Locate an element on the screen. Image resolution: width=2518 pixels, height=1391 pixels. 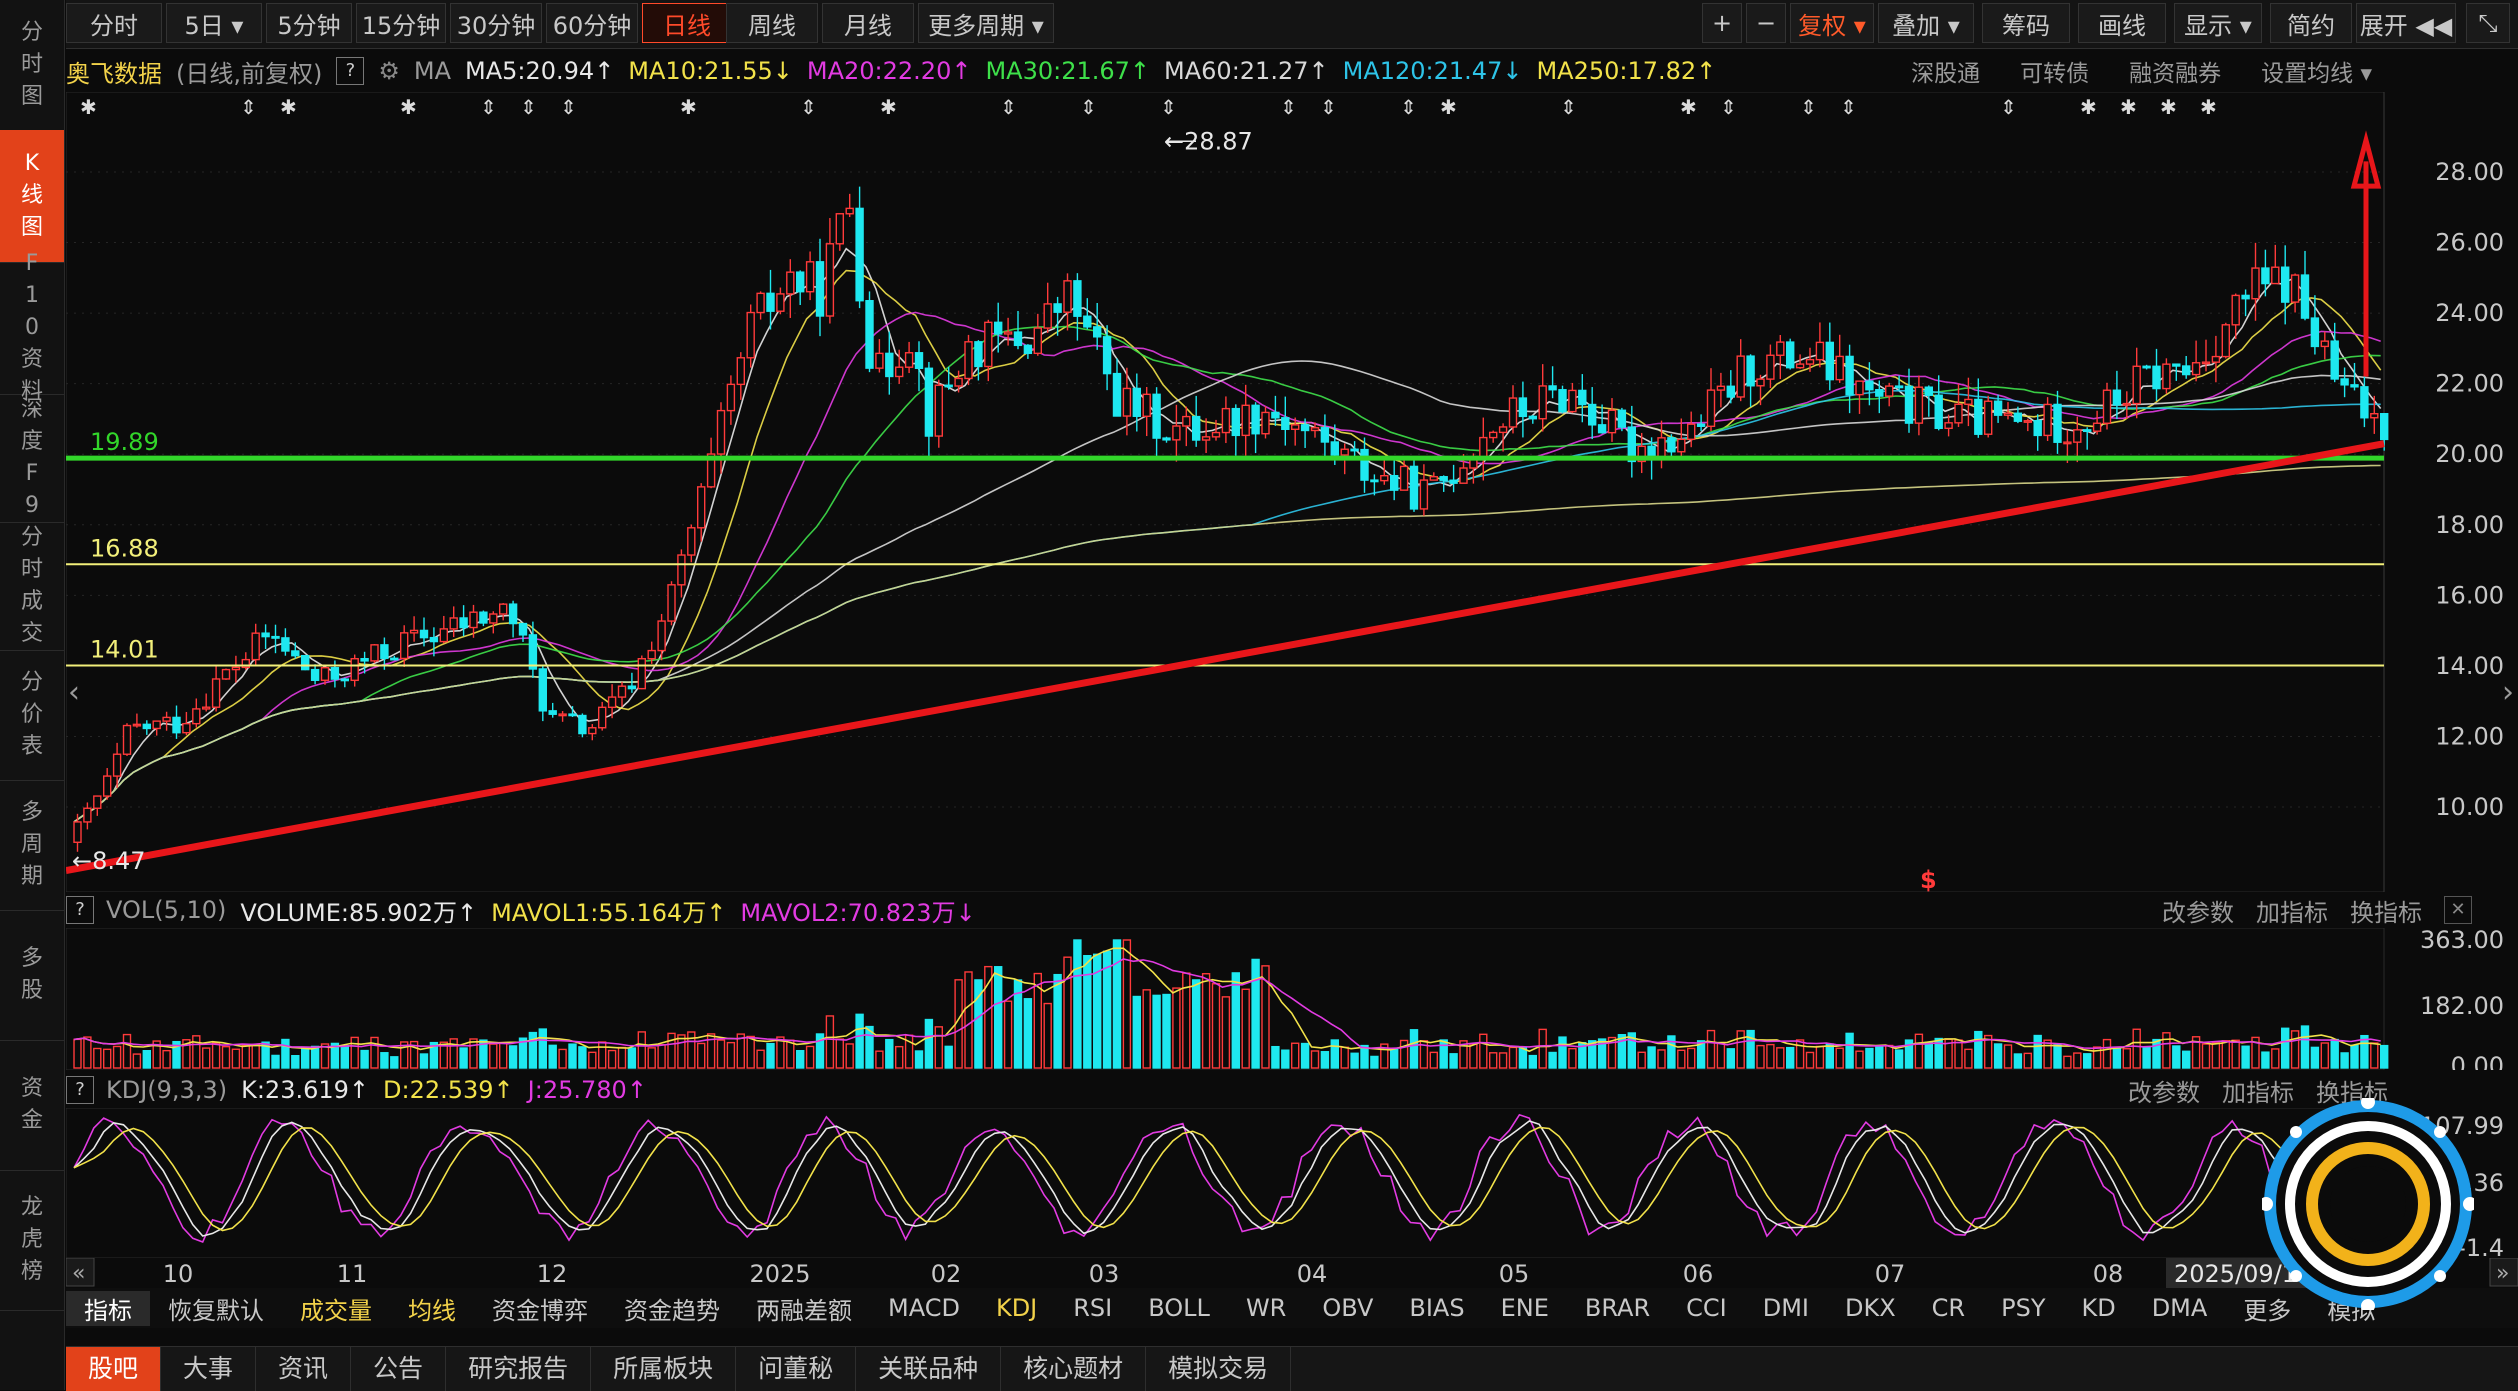
fullscreen-icon: ⤡ is located at coordinates (2488, 23).